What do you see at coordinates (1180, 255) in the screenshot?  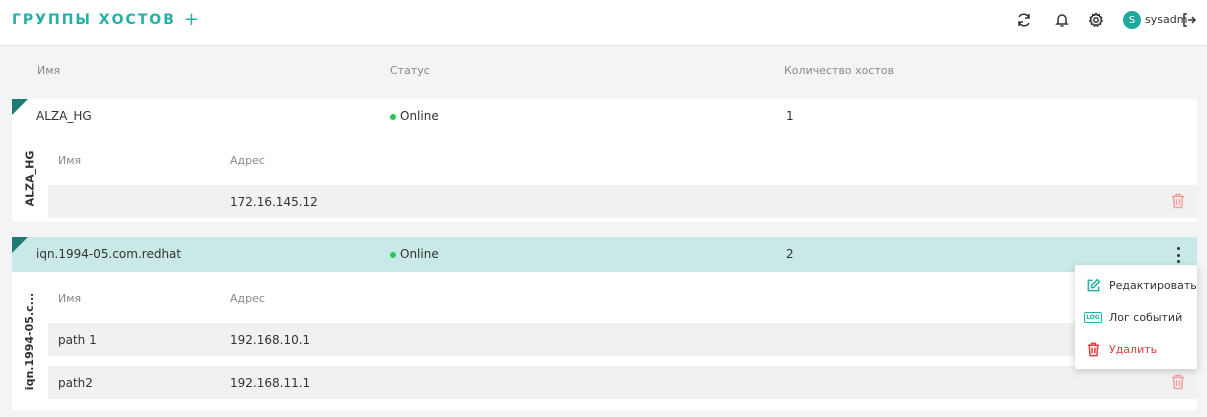 I see `more-actions-icon` at bounding box center [1180, 255].